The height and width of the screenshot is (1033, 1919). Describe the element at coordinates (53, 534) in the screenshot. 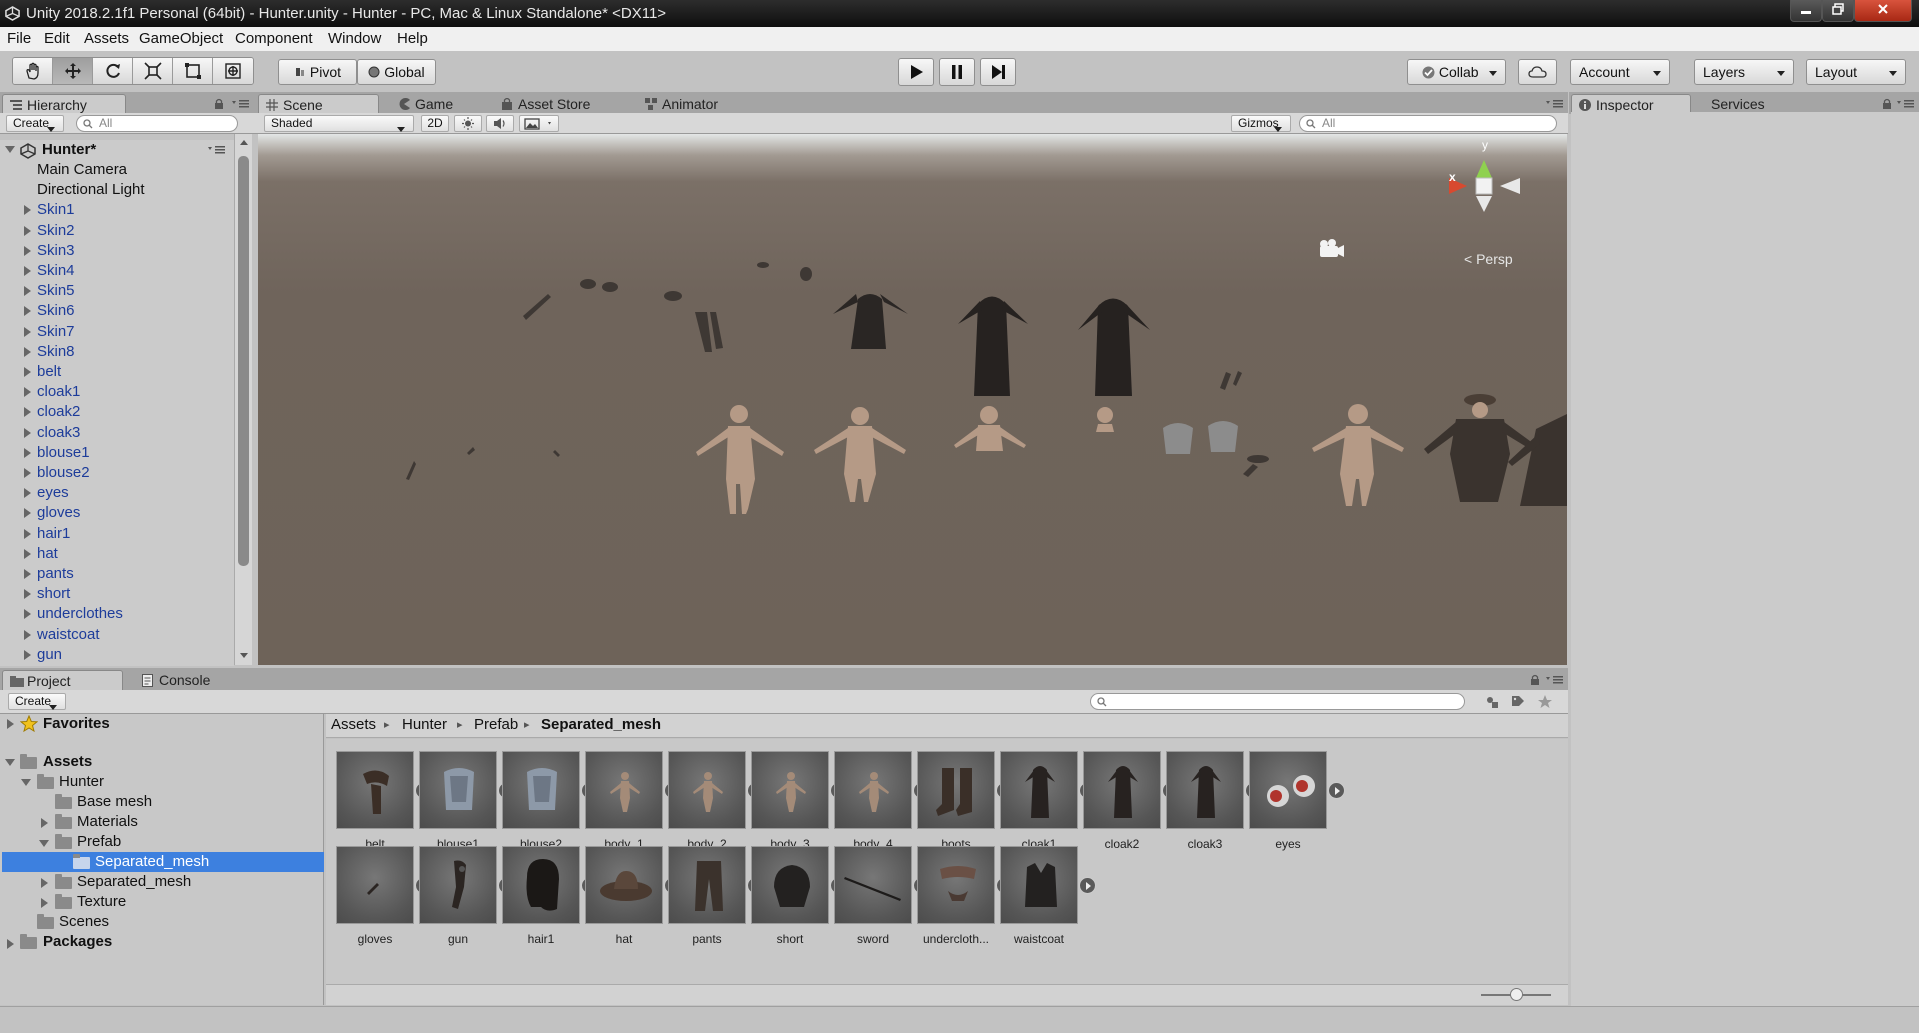

I see `hierarchy-item: hair1` at that location.